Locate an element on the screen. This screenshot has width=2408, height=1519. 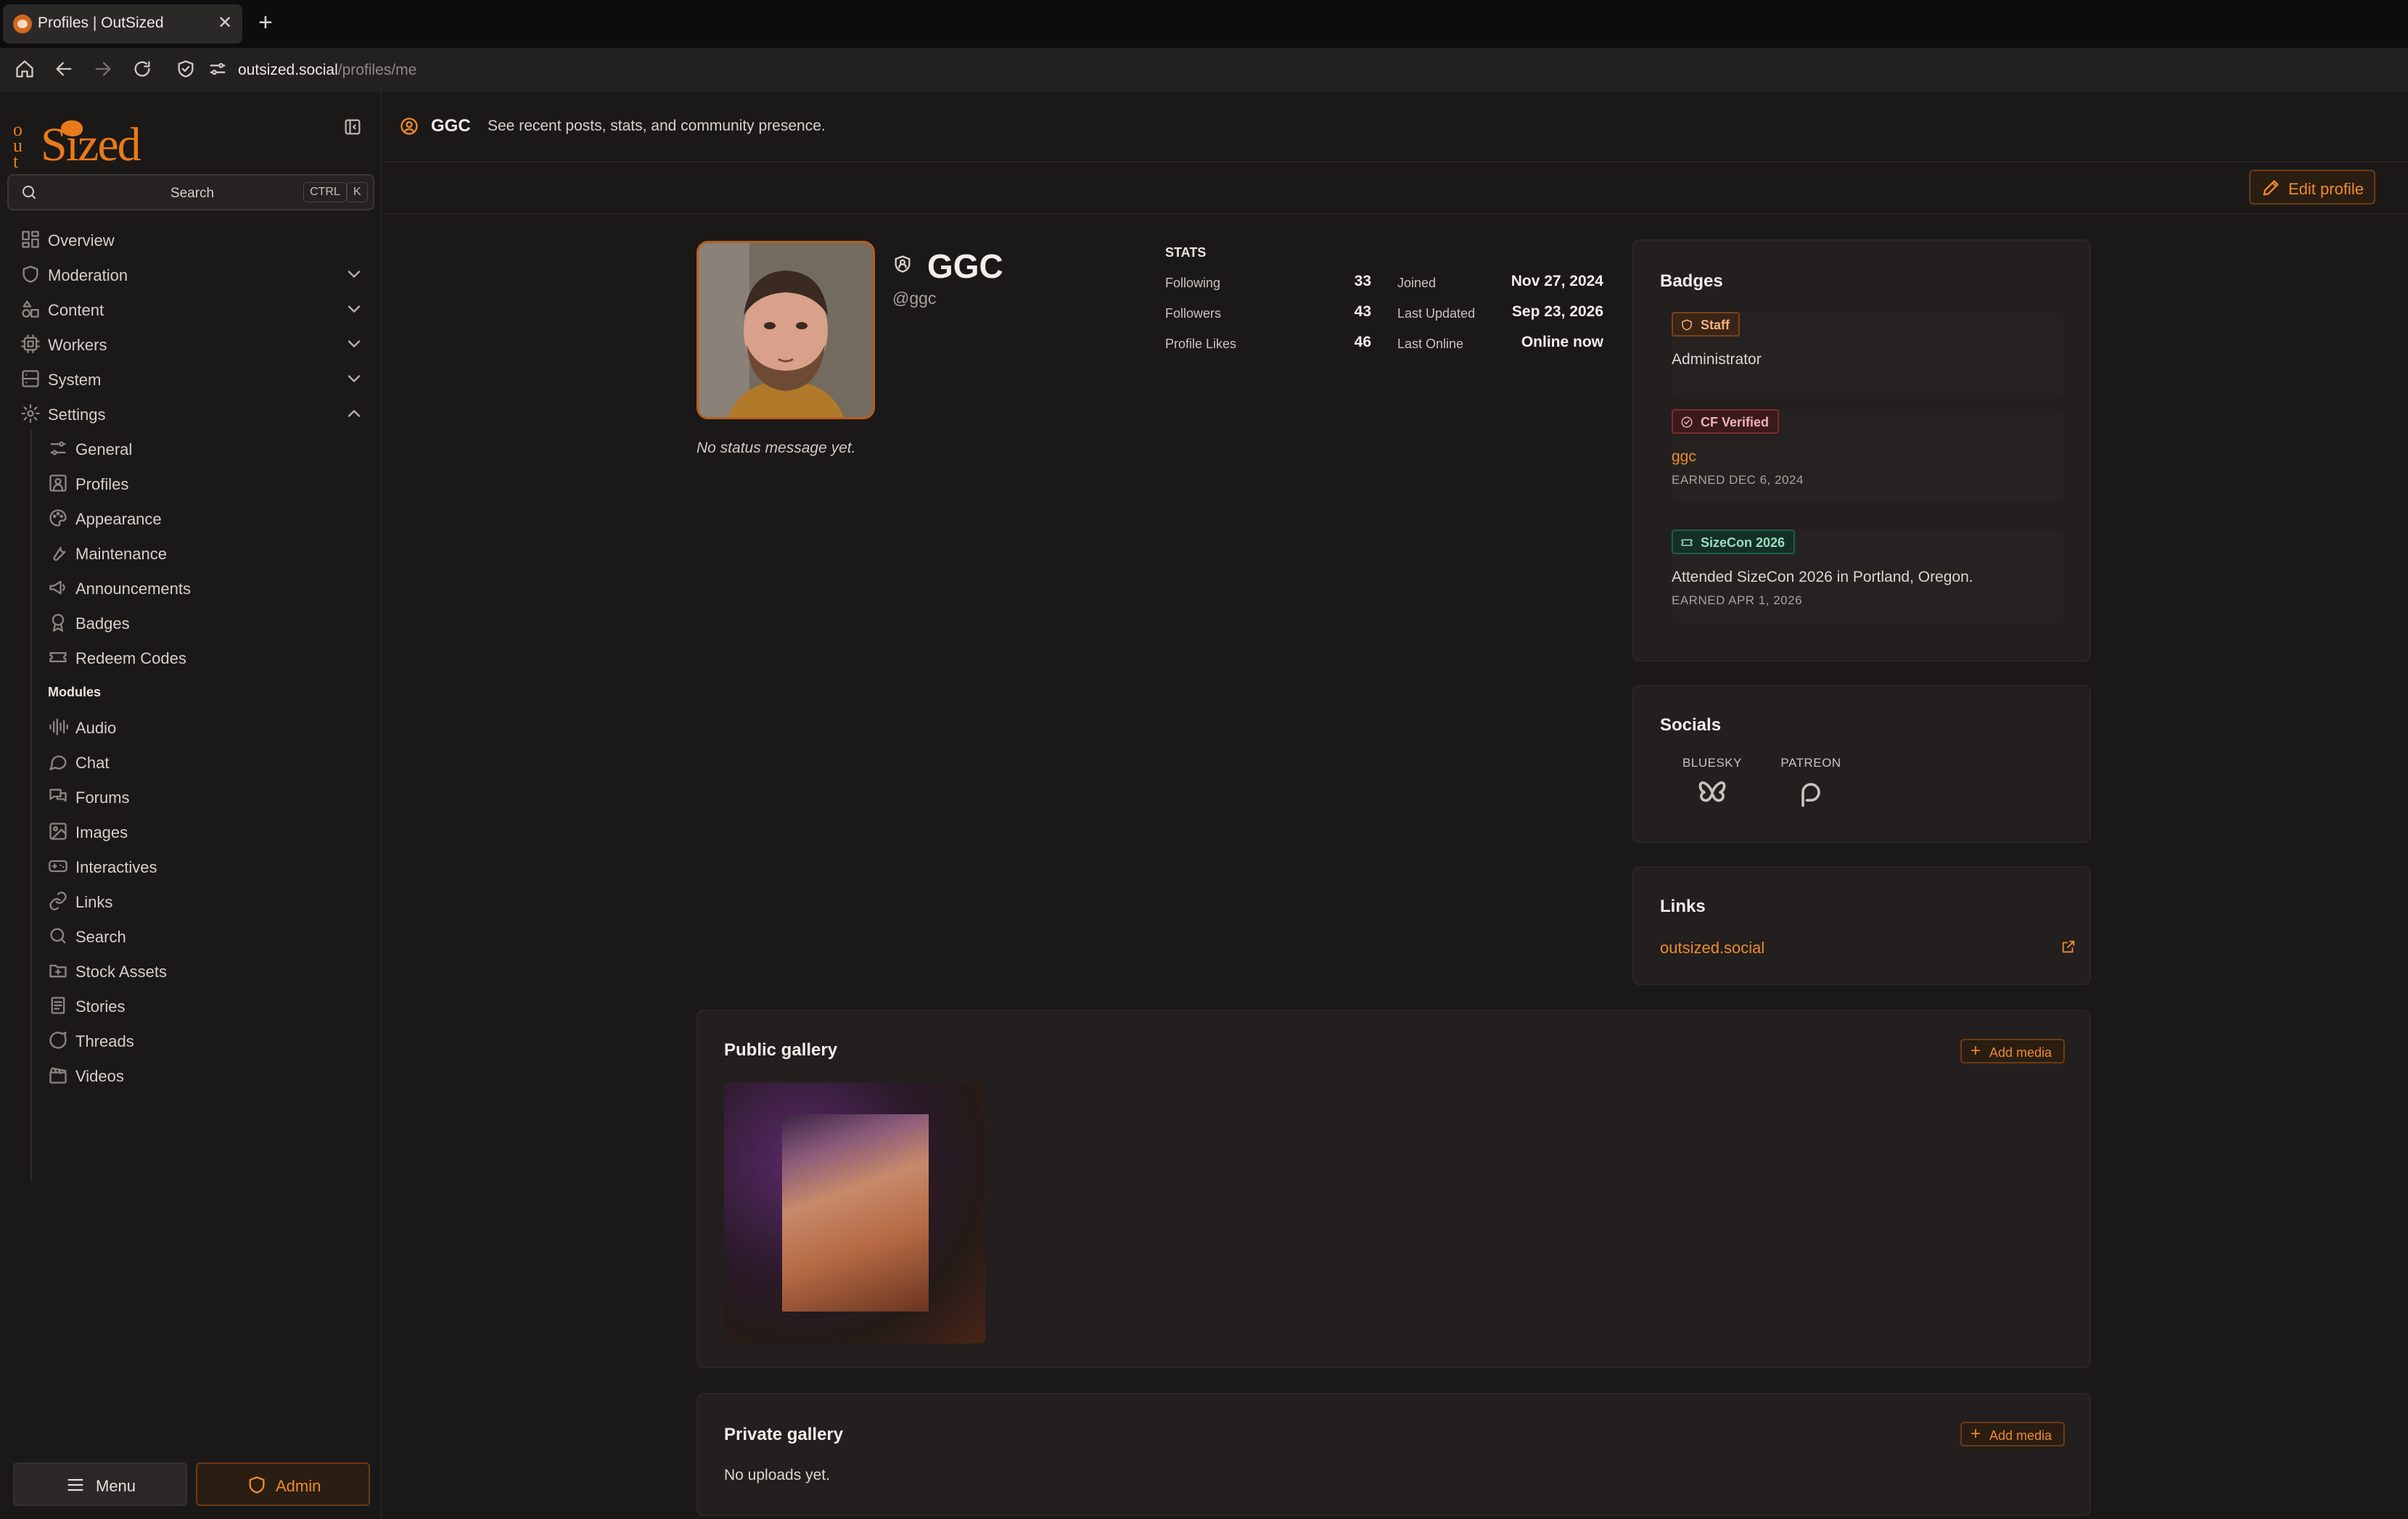
nav-settings: Settings is located at coordinates (193, 413).